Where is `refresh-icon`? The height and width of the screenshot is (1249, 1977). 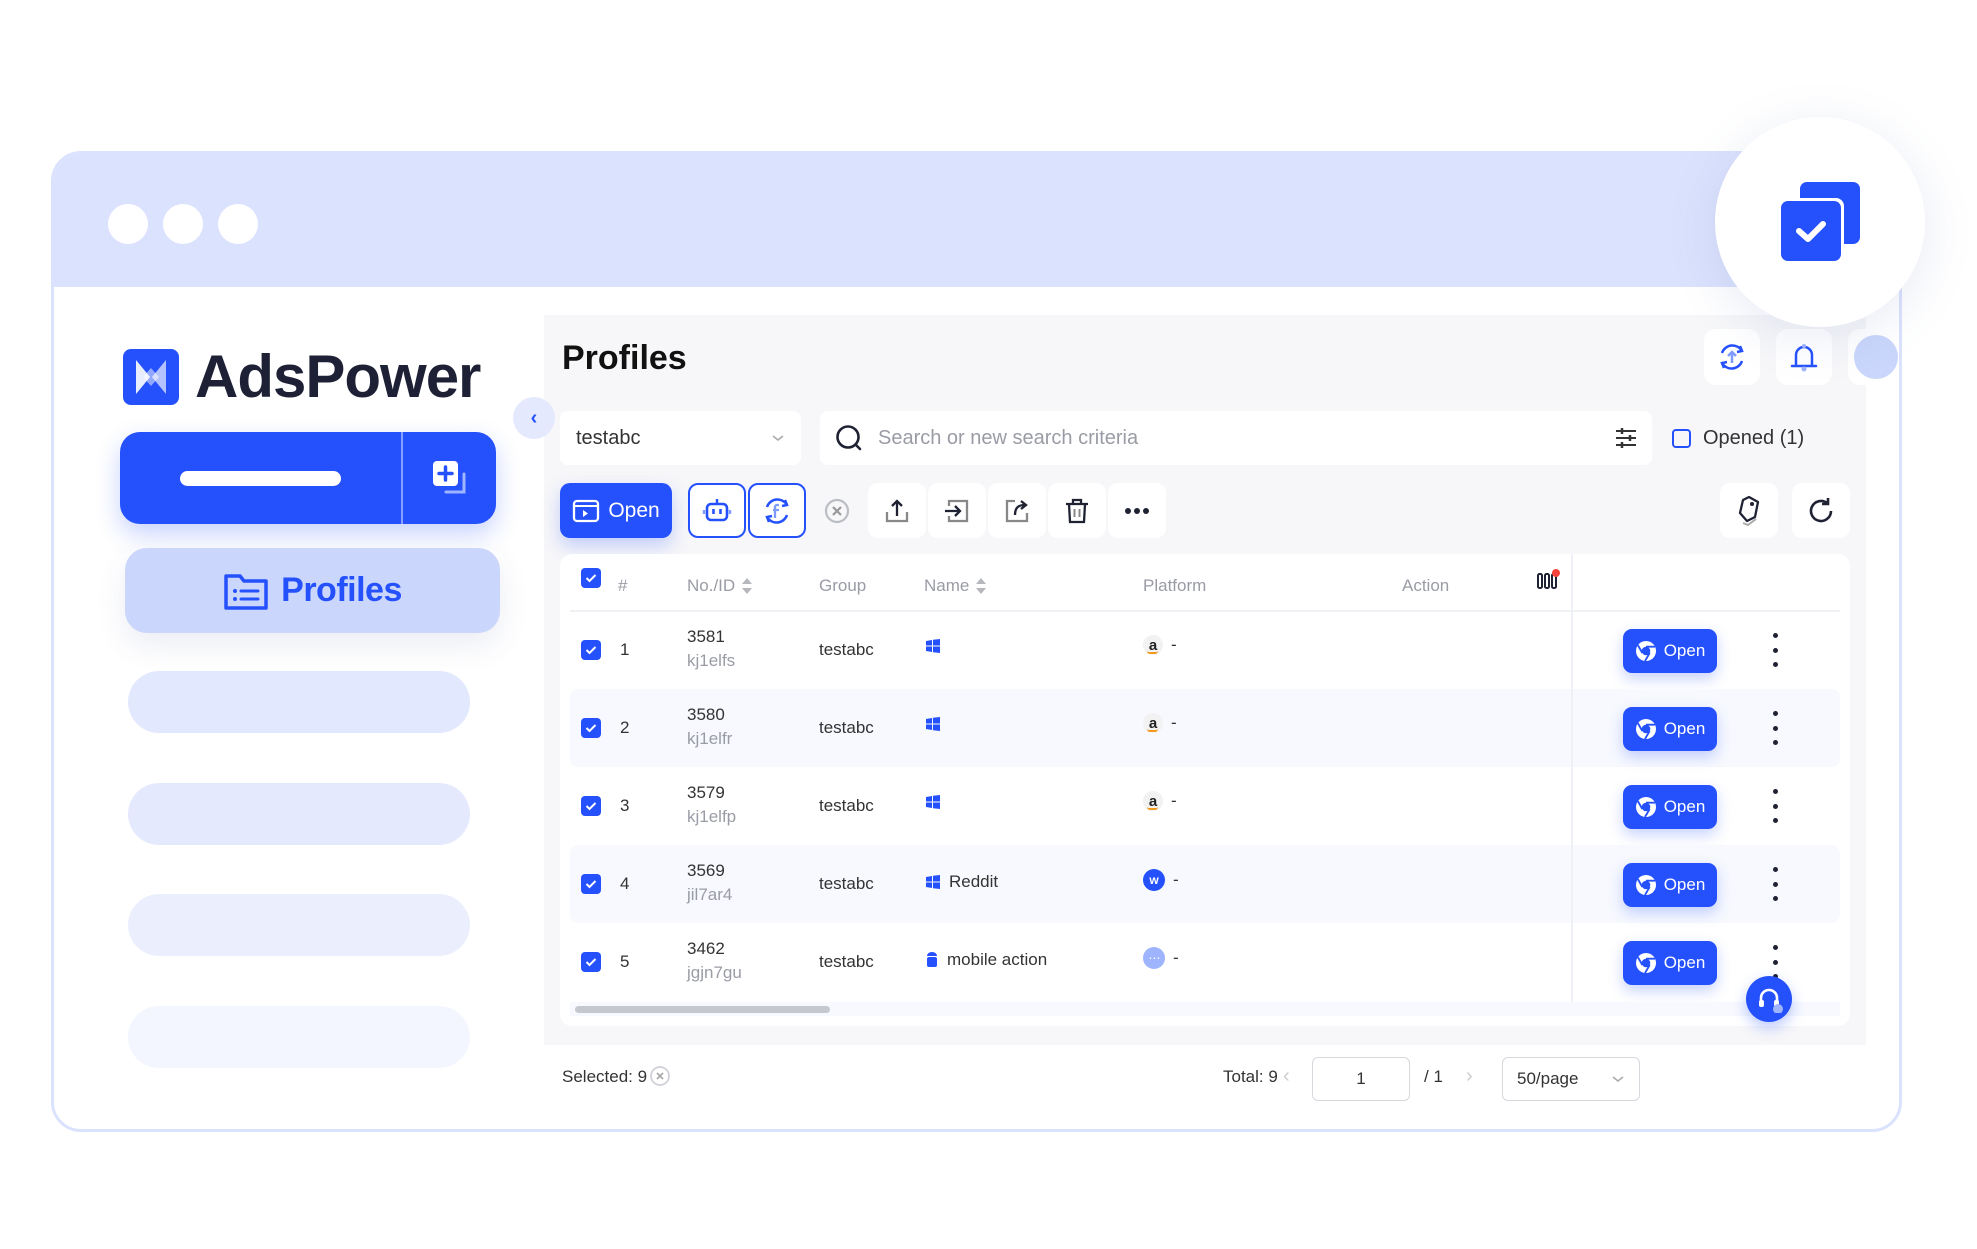
refresh-icon is located at coordinates (1821, 509).